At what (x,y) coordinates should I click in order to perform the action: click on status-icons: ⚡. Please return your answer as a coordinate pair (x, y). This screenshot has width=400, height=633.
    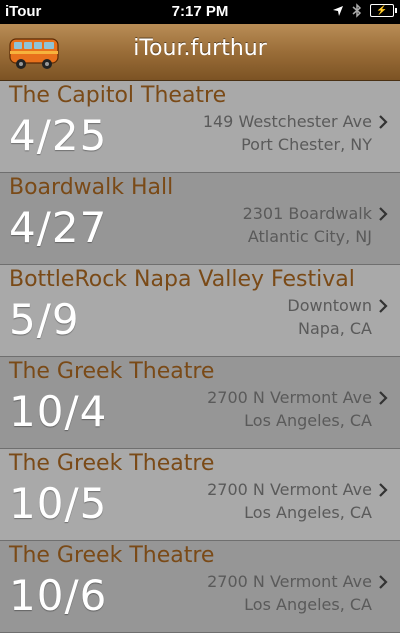
    Looking at the image, I should click on (364, 10).